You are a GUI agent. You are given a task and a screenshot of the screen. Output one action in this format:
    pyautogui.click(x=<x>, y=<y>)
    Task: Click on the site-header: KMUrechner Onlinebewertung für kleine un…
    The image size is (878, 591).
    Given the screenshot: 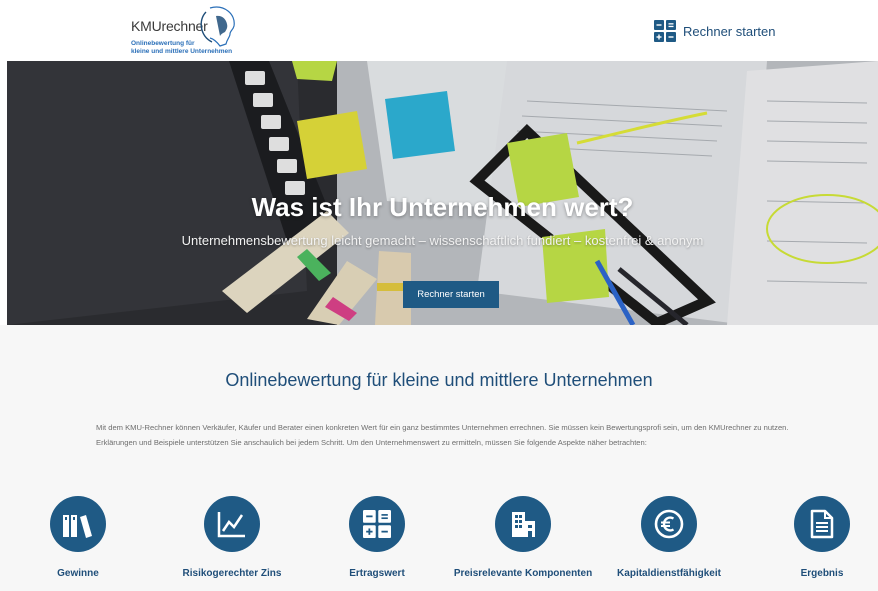 What is the action you would take?
    pyautogui.click(x=439, y=30)
    